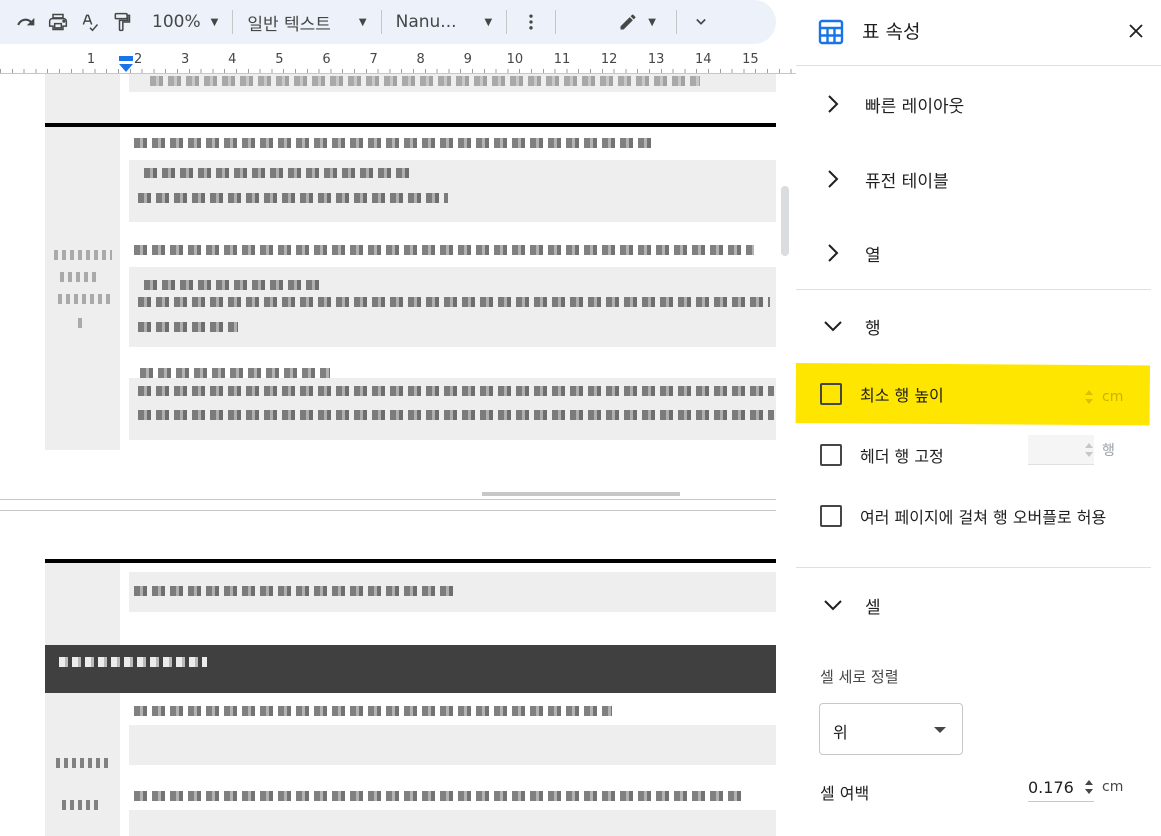 The height and width of the screenshot is (836, 1161). Describe the element at coordinates (410, 669) in the screenshot. I see `table-header-row` at that location.